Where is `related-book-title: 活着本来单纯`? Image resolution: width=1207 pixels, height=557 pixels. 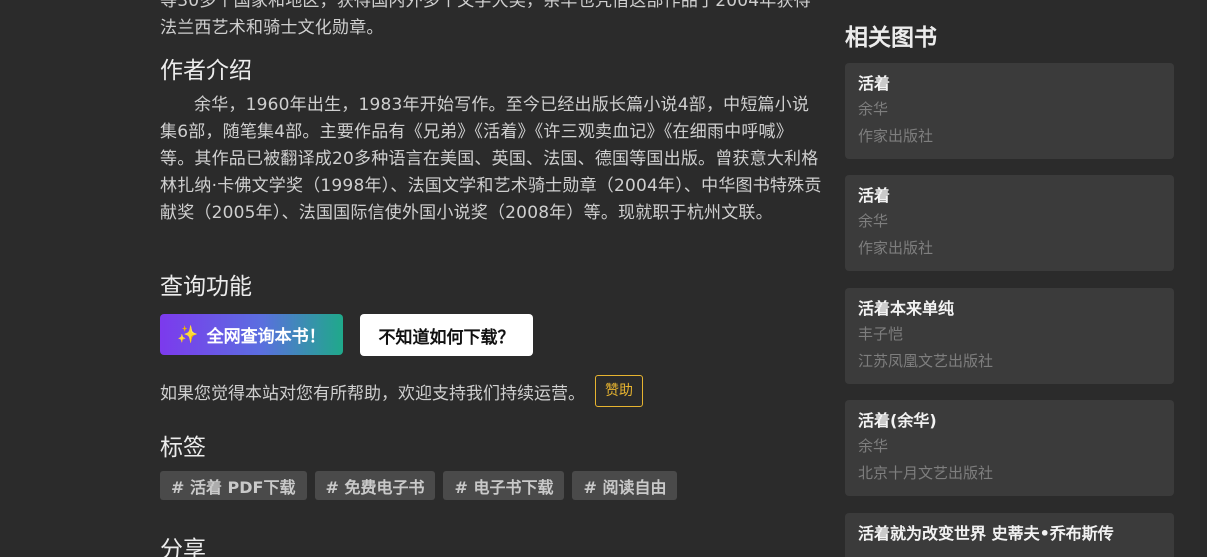 related-book-title: 活着本来单纯 is located at coordinates (906, 308).